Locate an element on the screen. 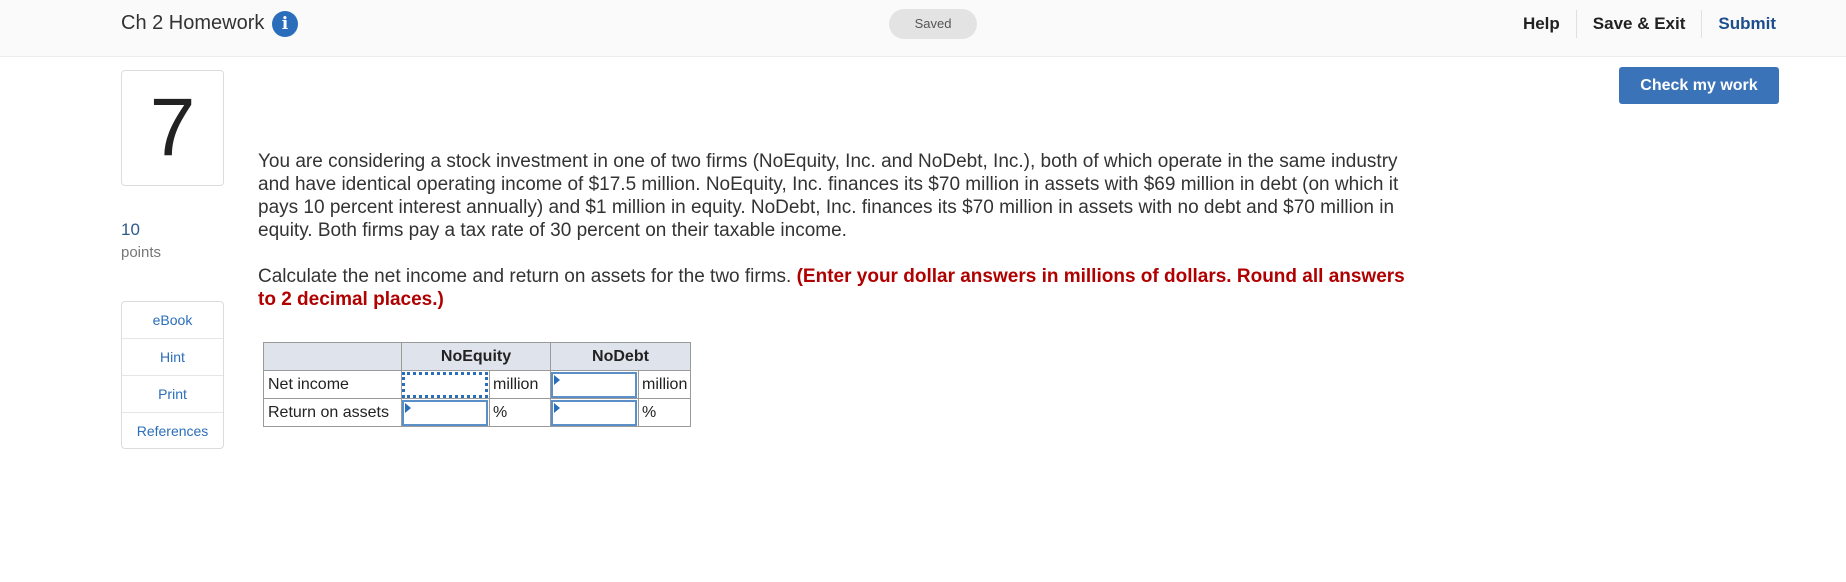  table-row: Return on assets % % is located at coordinates (477, 412).